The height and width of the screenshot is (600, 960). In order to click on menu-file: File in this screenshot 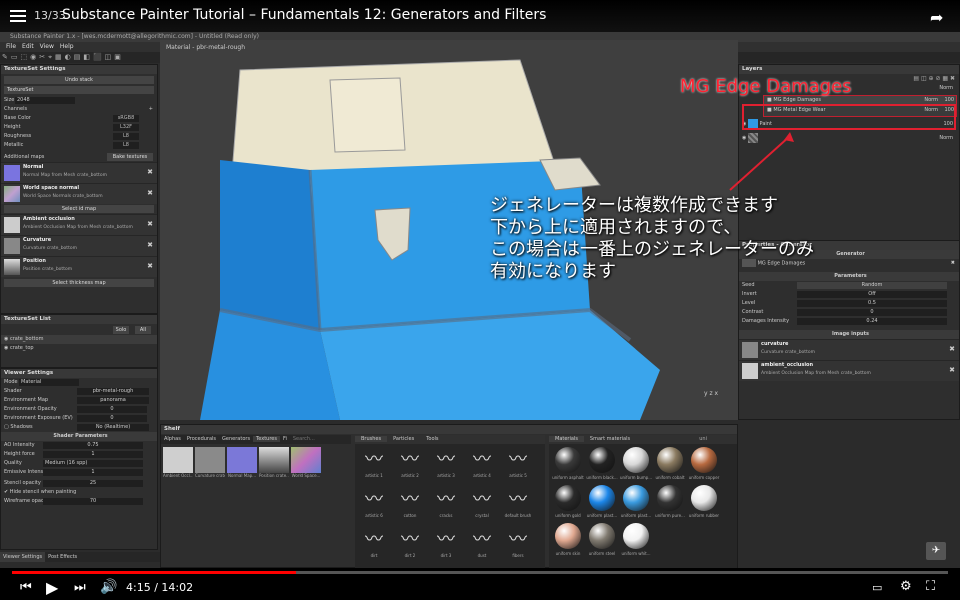, I will do `click(11, 46)`.